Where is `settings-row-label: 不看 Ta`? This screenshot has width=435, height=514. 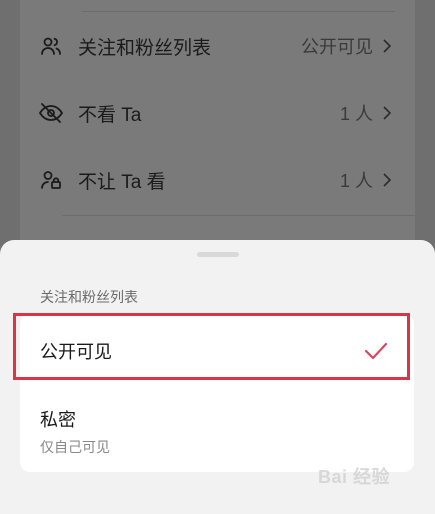 settings-row-label: 不看 Ta is located at coordinates (110, 115).